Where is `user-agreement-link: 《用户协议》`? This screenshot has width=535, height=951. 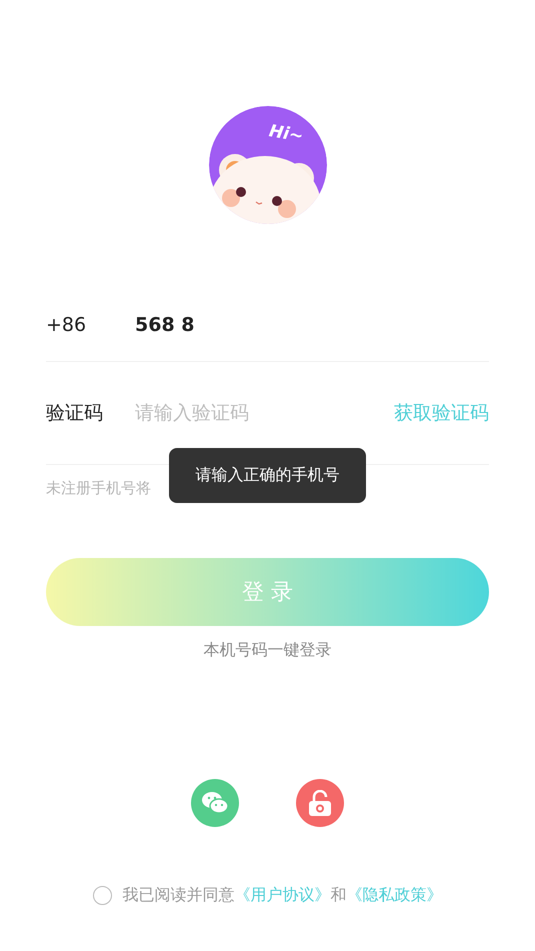
user-agreement-link: 《用户协议》 is located at coordinates (282, 895).